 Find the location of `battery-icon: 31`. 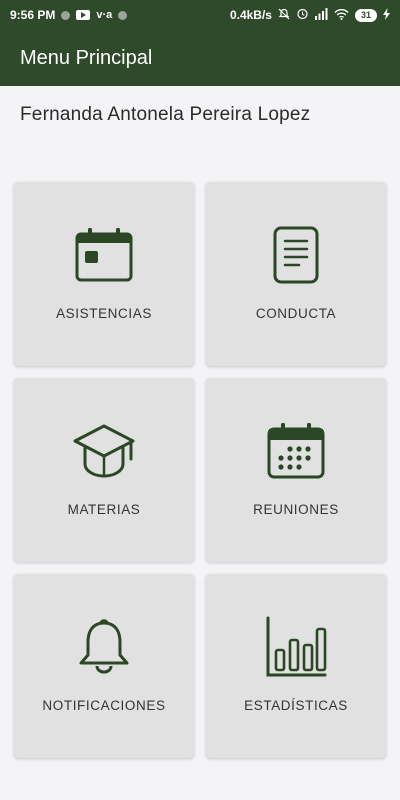

battery-icon: 31 is located at coordinates (365, 15).